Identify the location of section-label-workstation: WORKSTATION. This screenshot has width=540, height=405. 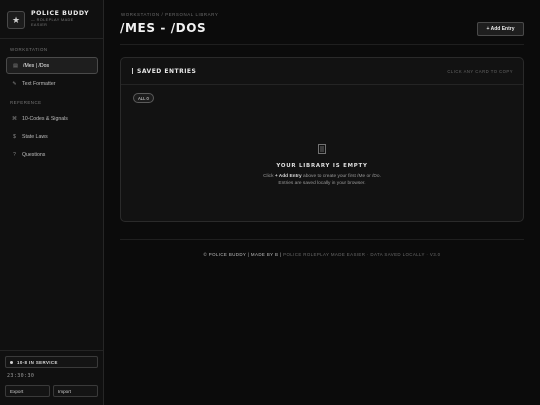
(29, 49).